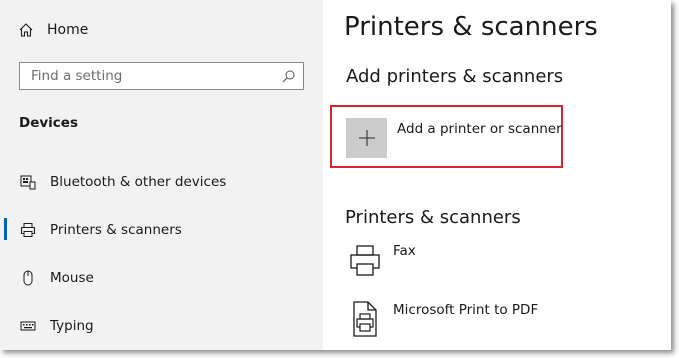 This screenshot has height=358, width=679. Describe the element at coordinates (161, 76) in the screenshot. I see `search-input: Find a setting` at that location.